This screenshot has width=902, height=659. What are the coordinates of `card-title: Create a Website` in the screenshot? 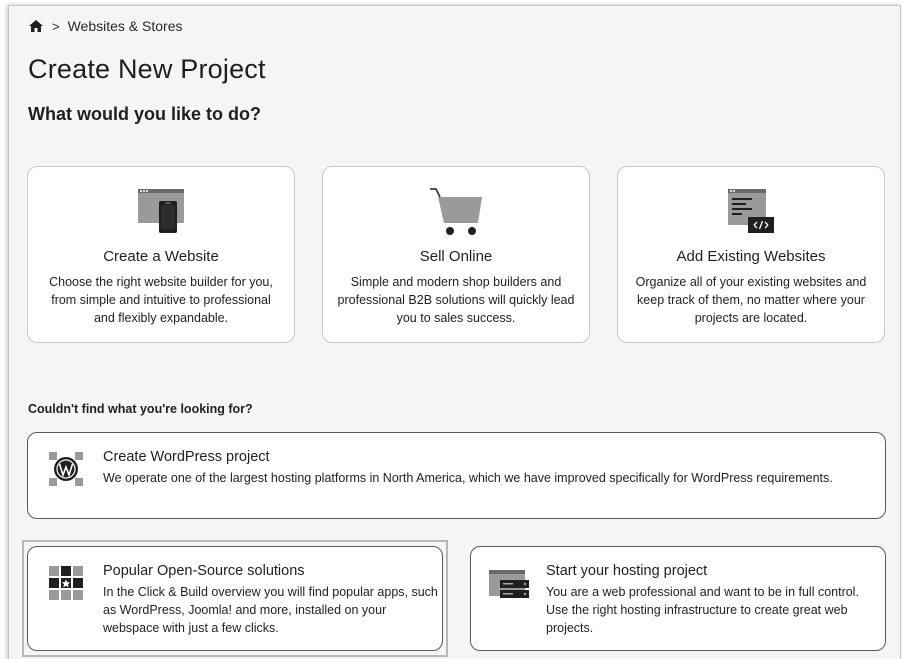 It's located at (161, 256).